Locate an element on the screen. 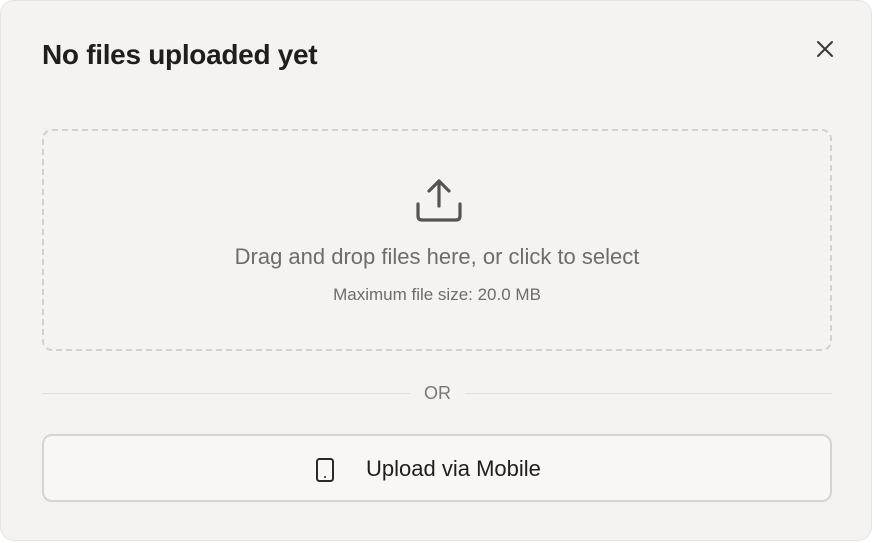 The width and height of the screenshot is (874, 543). or-divider-label: OR is located at coordinates (437, 393).